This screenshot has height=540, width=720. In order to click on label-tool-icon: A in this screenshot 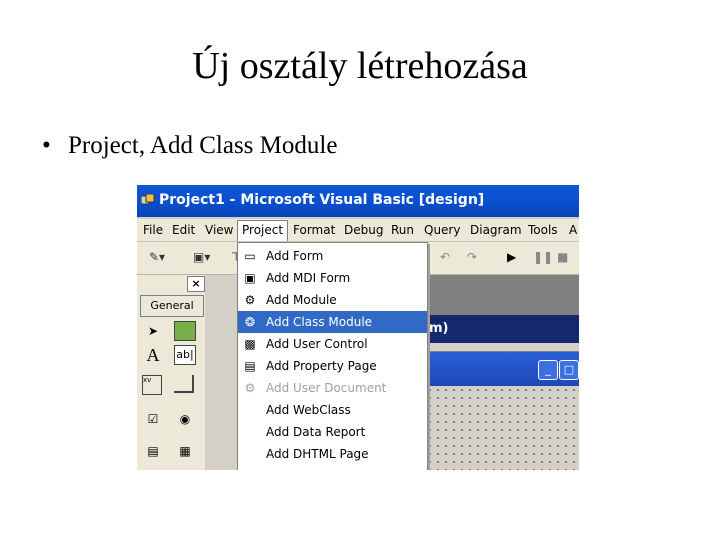, I will do `click(153, 355)`.